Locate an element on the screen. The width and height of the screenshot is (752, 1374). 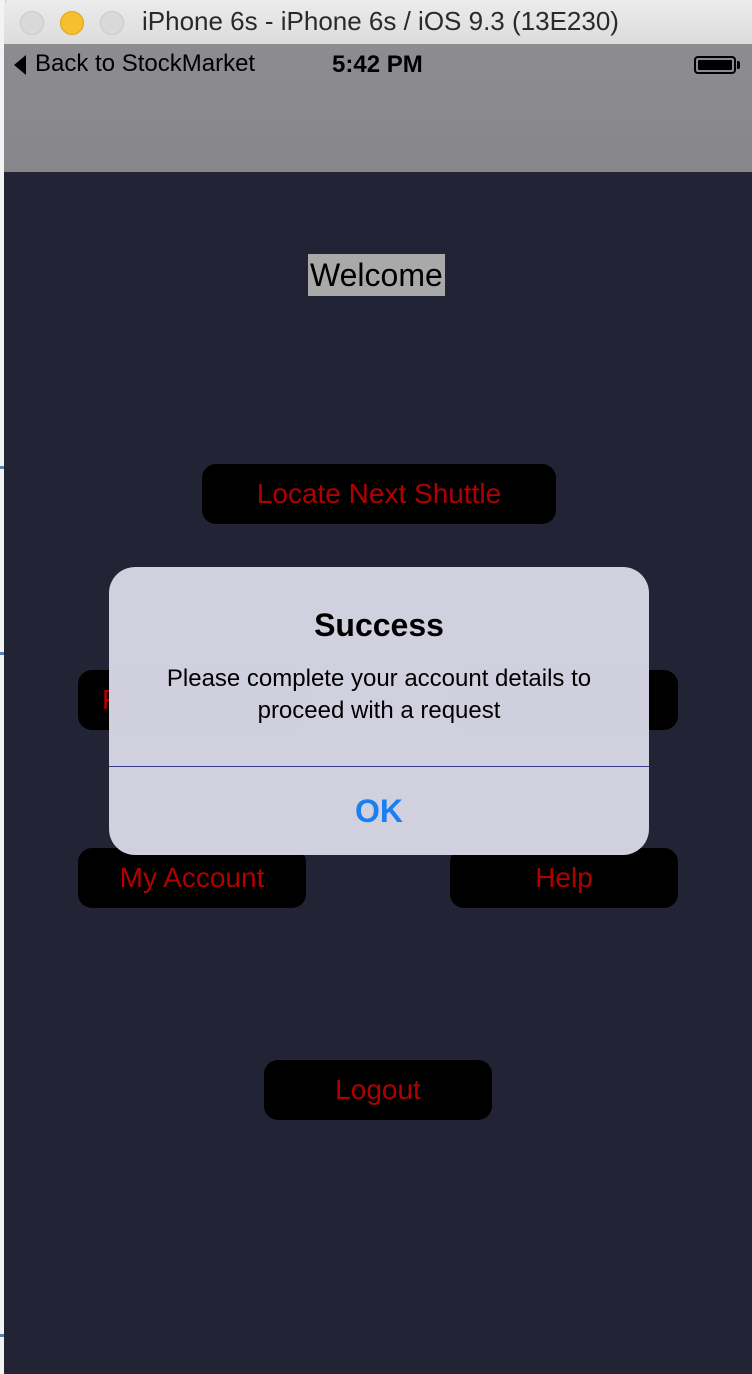
back-to-app-link: Back to StockMarket is located at coordinates (145, 64).